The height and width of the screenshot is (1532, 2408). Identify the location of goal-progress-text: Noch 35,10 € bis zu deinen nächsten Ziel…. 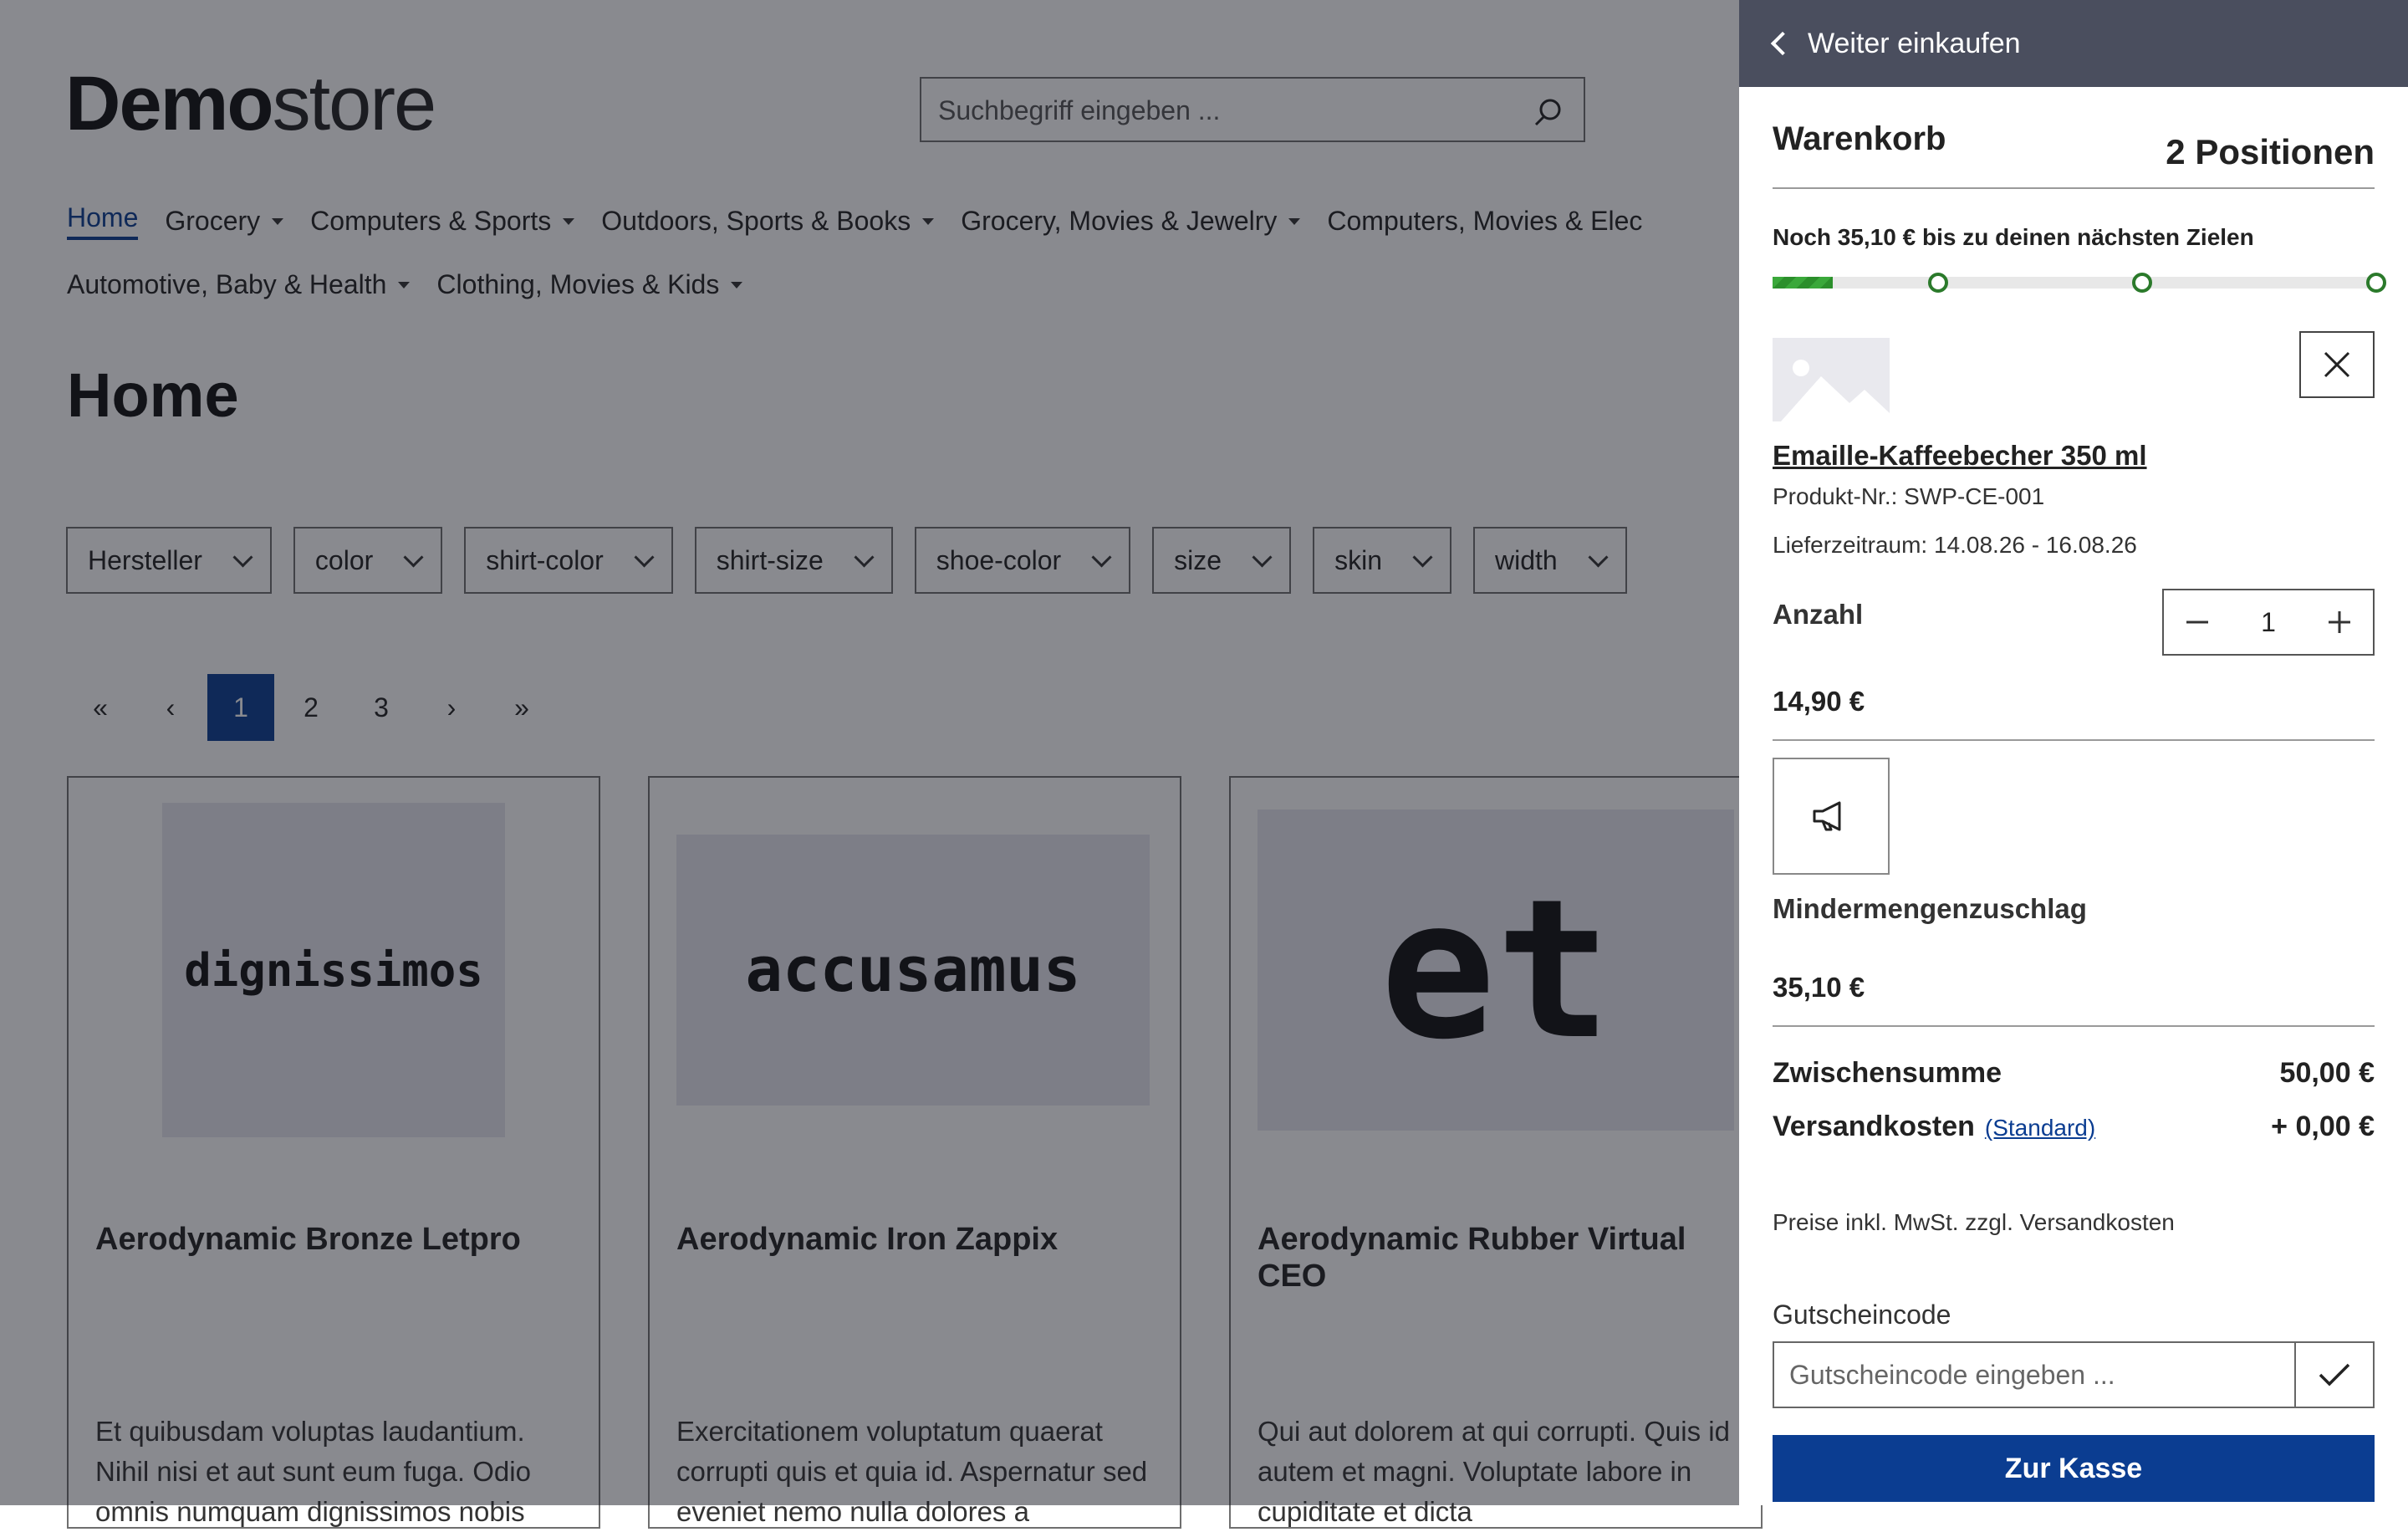
(2013, 237).